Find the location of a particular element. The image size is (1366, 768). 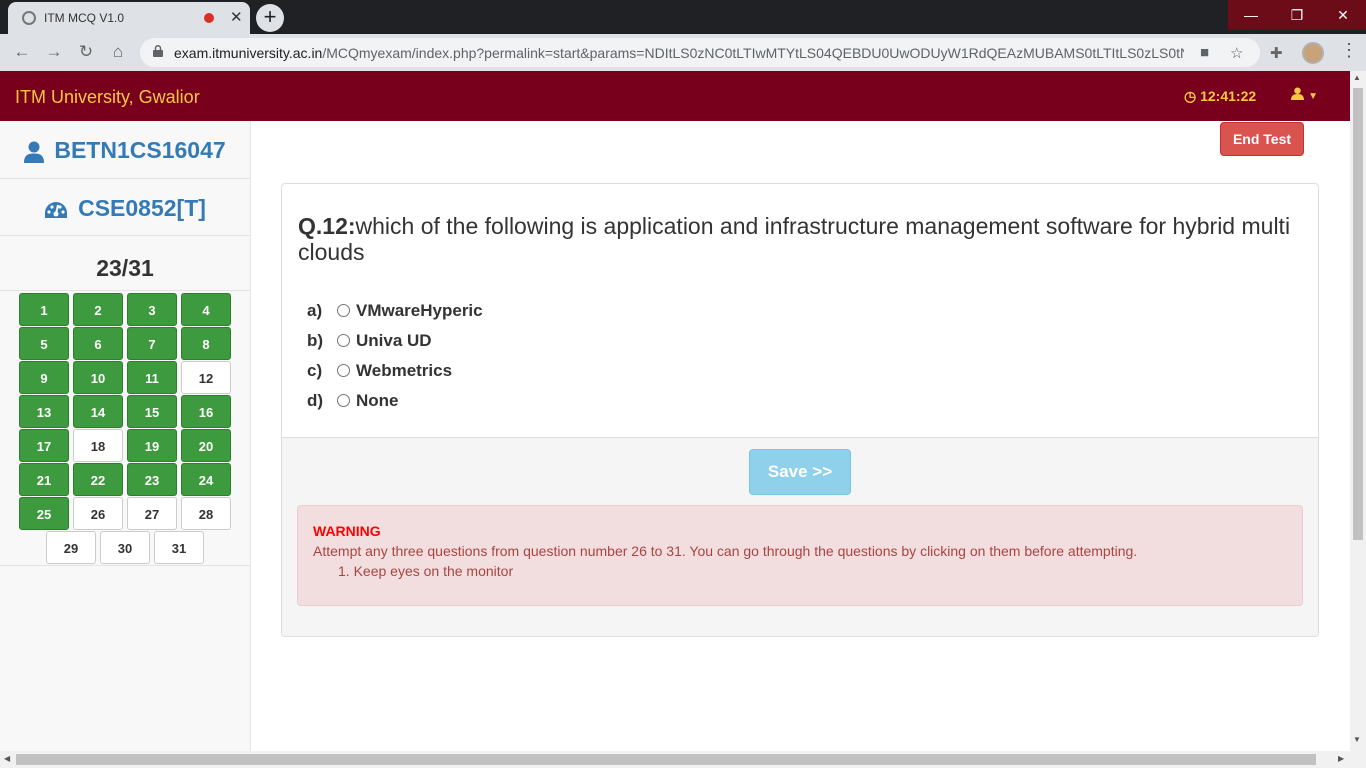

close-window-button: ✕ is located at coordinates (1343, 15).